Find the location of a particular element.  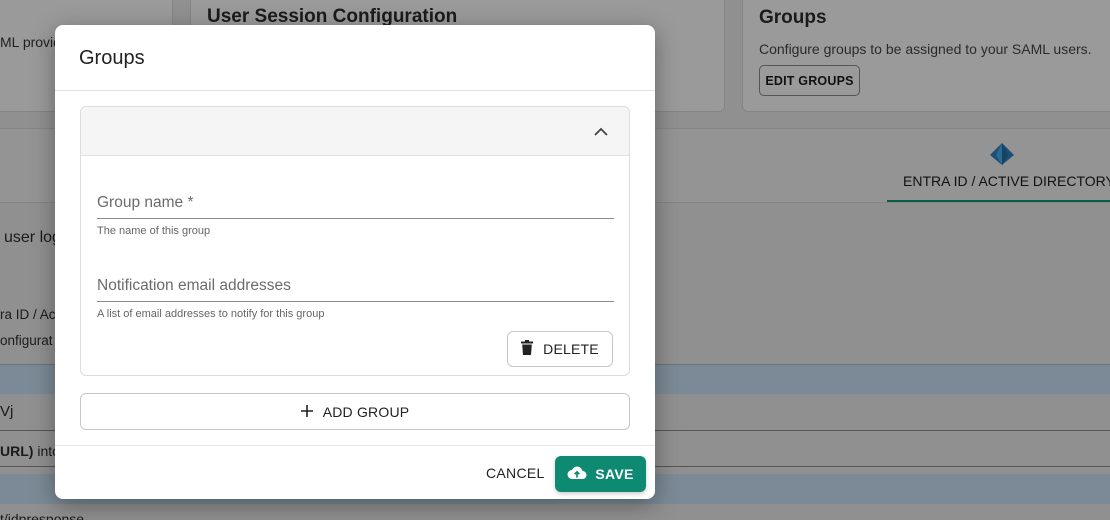

group-name-underline is located at coordinates (355, 218).